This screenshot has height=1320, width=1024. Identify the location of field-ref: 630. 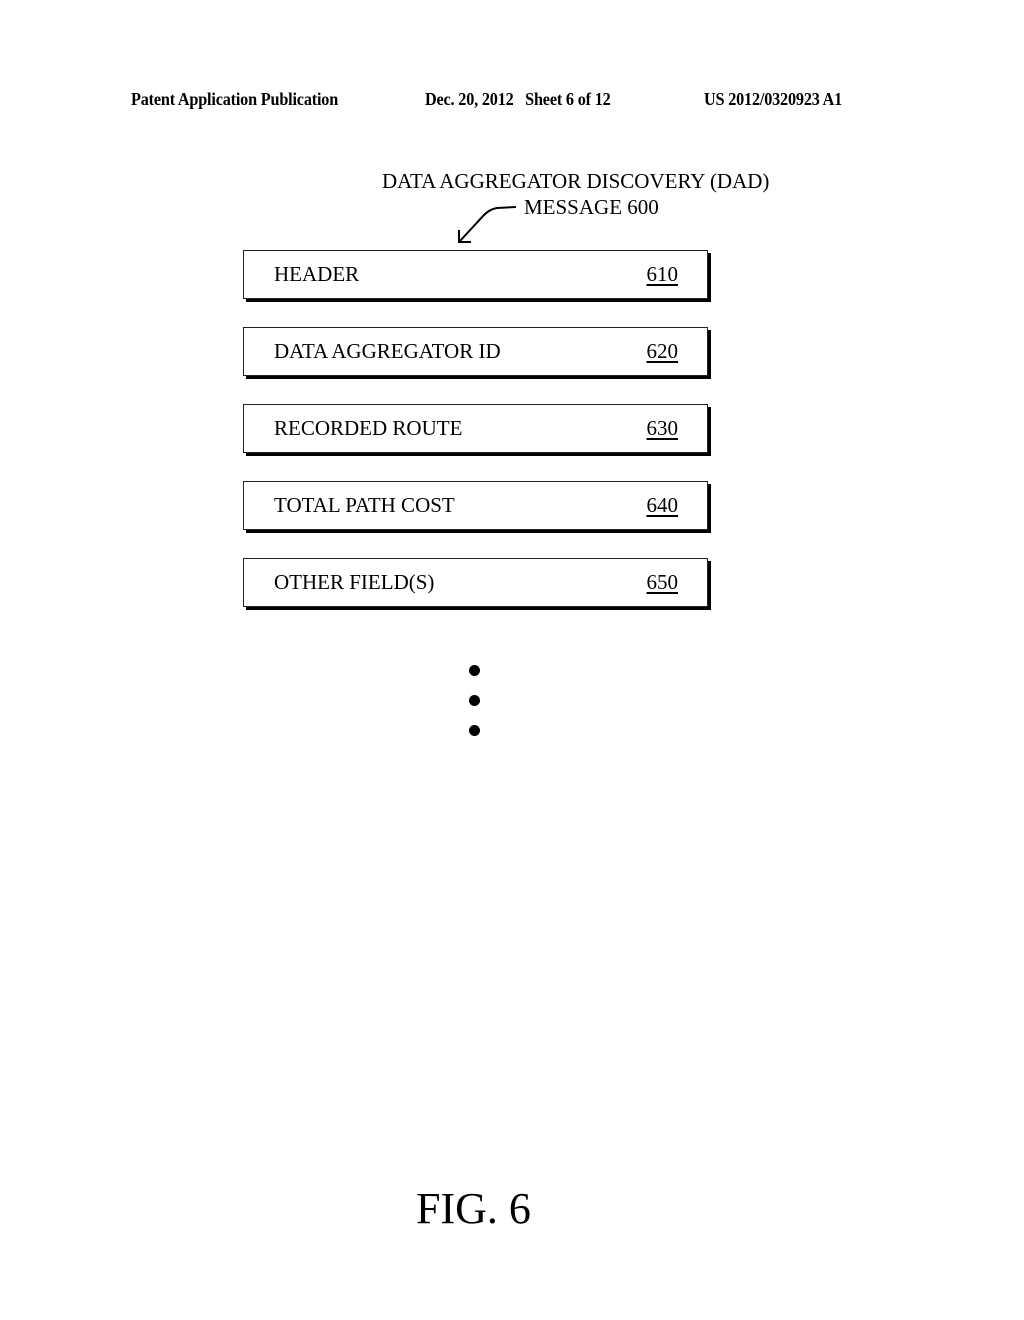
(662, 428).